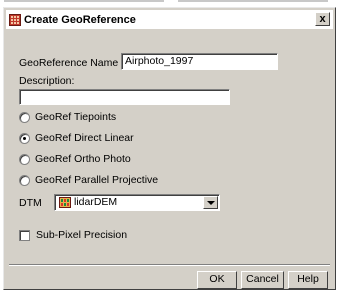 The width and height of the screenshot is (340, 293). What do you see at coordinates (97, 180) in the screenshot?
I see `option-label: GeoRef Parallel Projective` at bounding box center [97, 180].